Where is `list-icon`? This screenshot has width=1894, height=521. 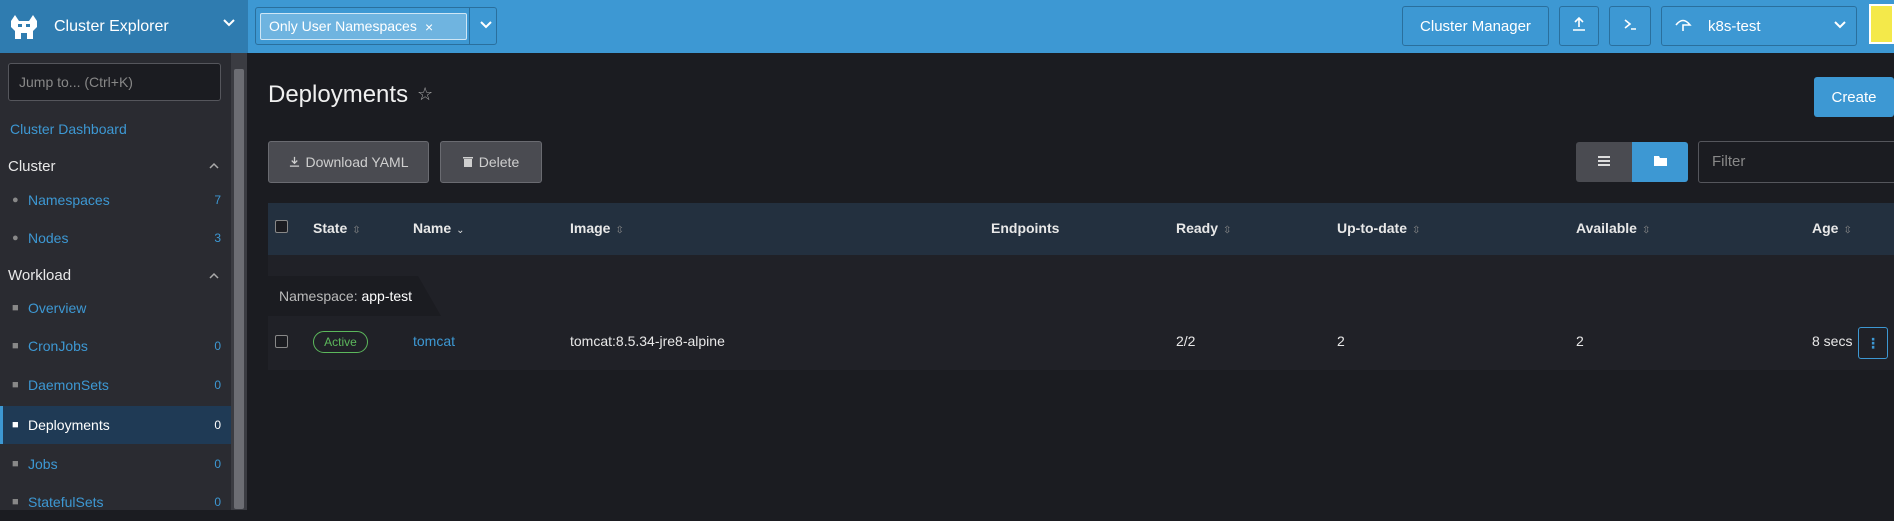 list-icon is located at coordinates (1604, 162).